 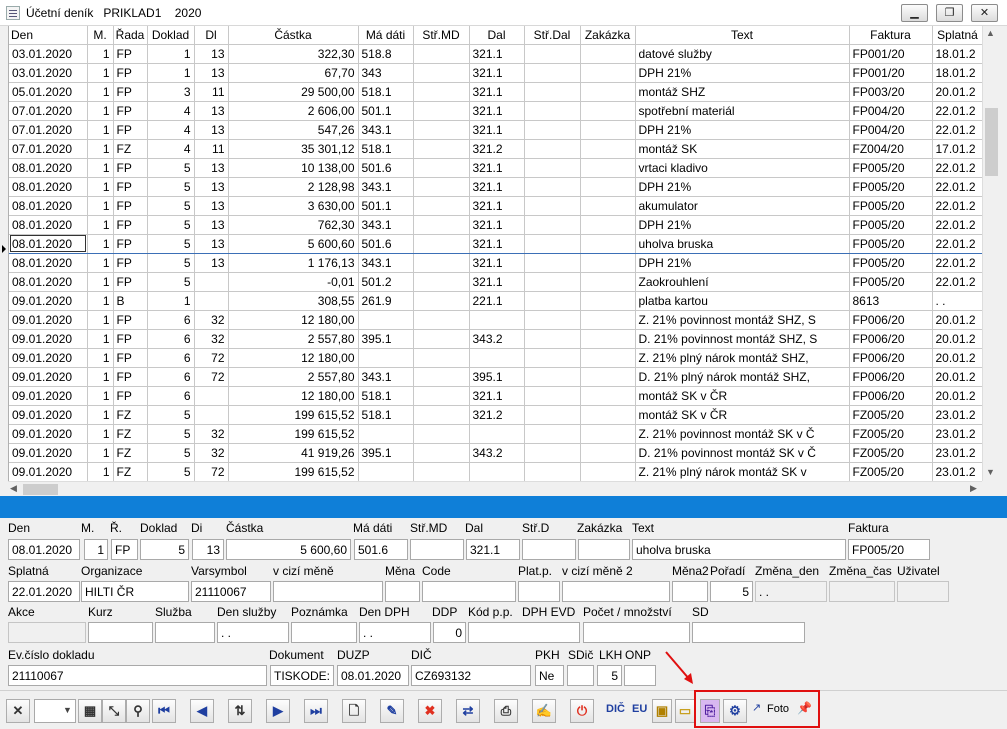 I want to click on scroll-thumb, so click(x=991, y=142).